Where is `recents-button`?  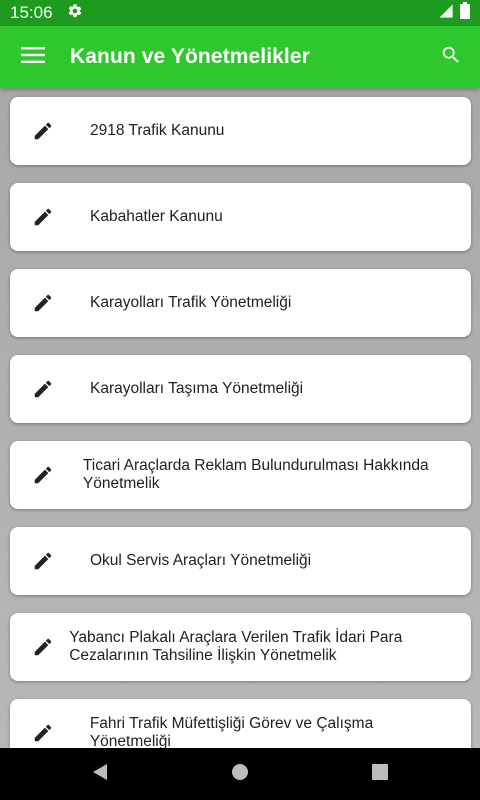 recents-button is located at coordinates (380, 774).